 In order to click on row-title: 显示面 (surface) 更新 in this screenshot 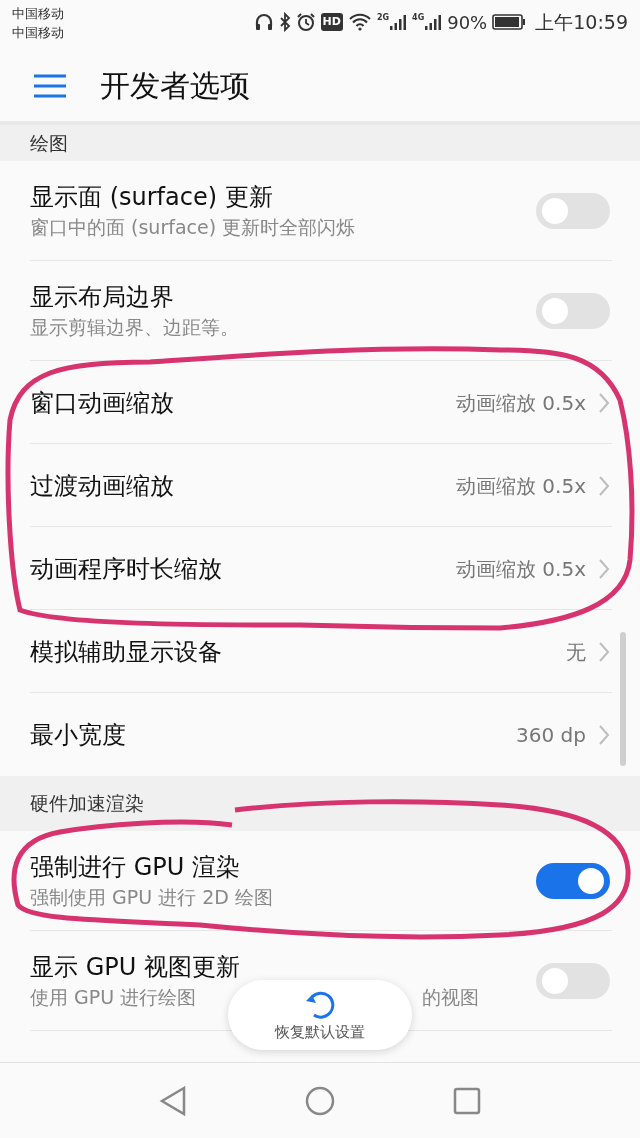, I will do `click(152, 197)`.